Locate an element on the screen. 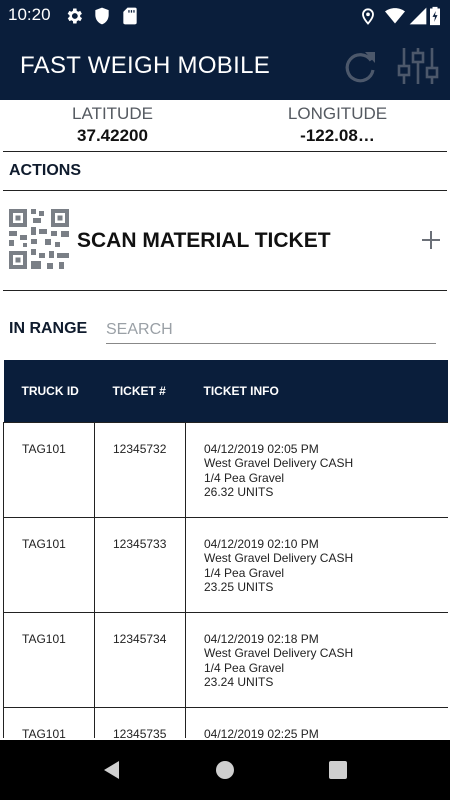 This screenshot has height=800, width=450. shield-icon is located at coordinates (102, 16).